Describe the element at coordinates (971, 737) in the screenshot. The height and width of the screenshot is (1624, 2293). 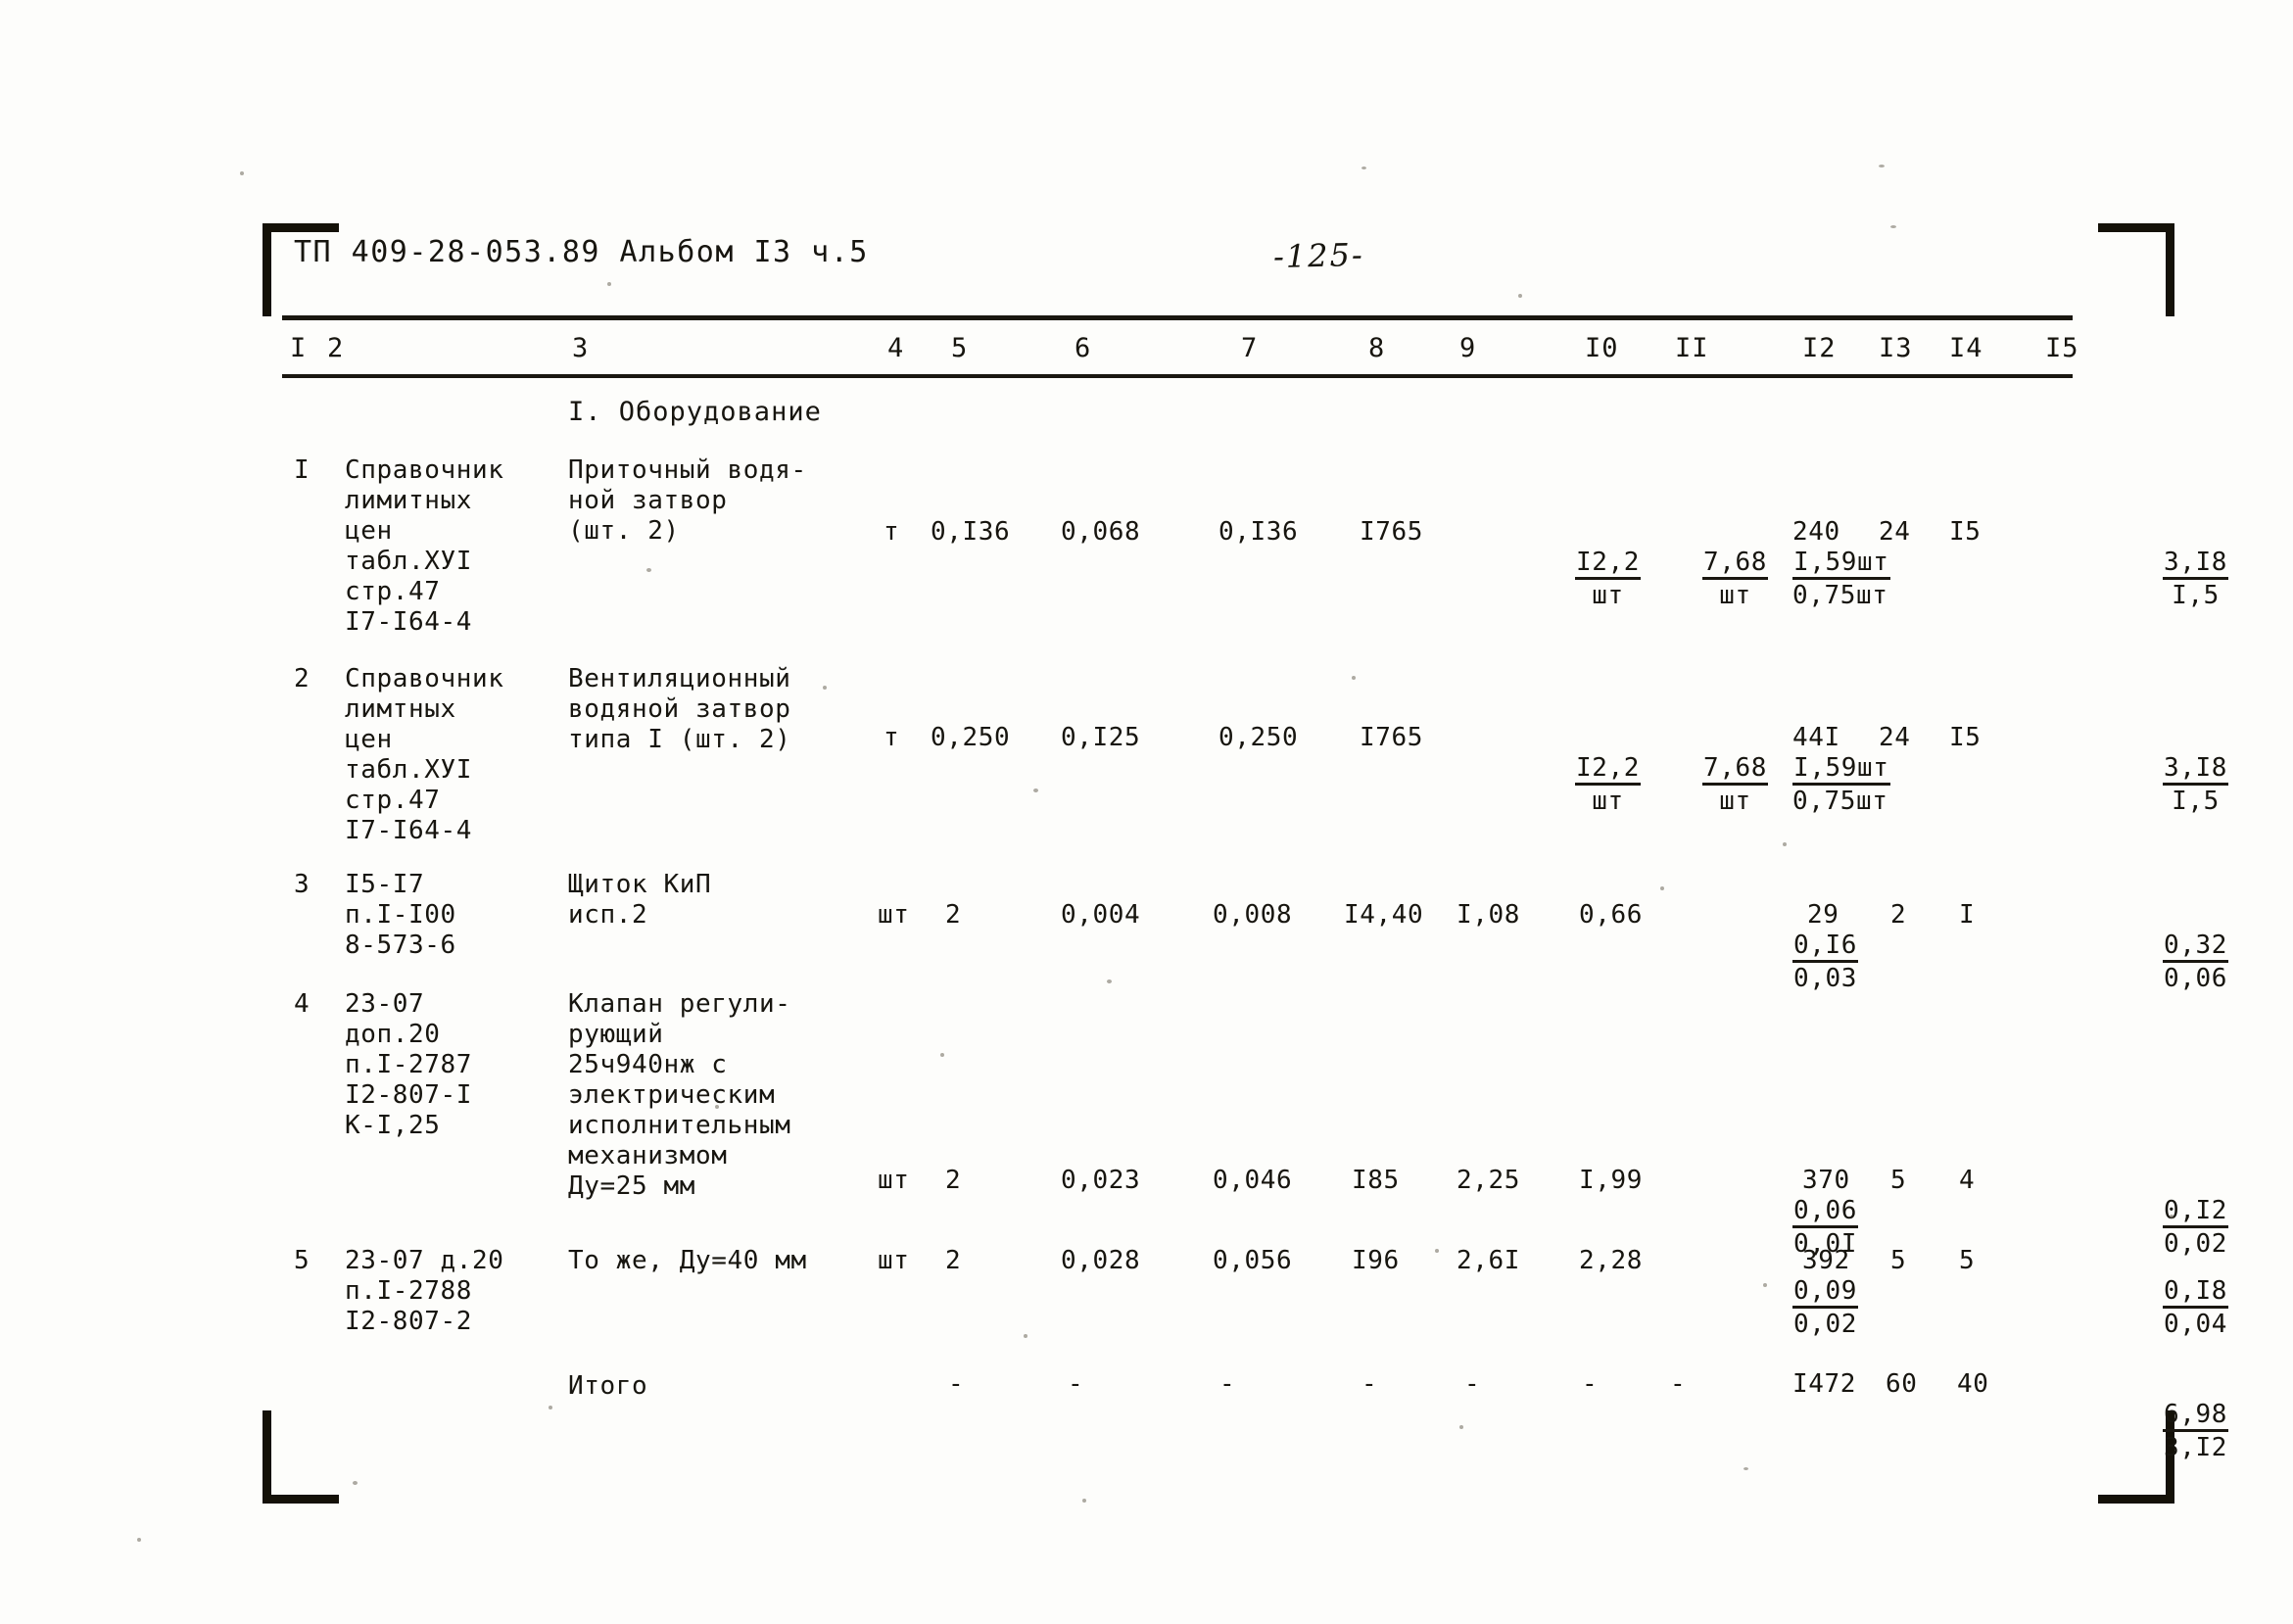
I see `row-col5: 0,250` at that location.